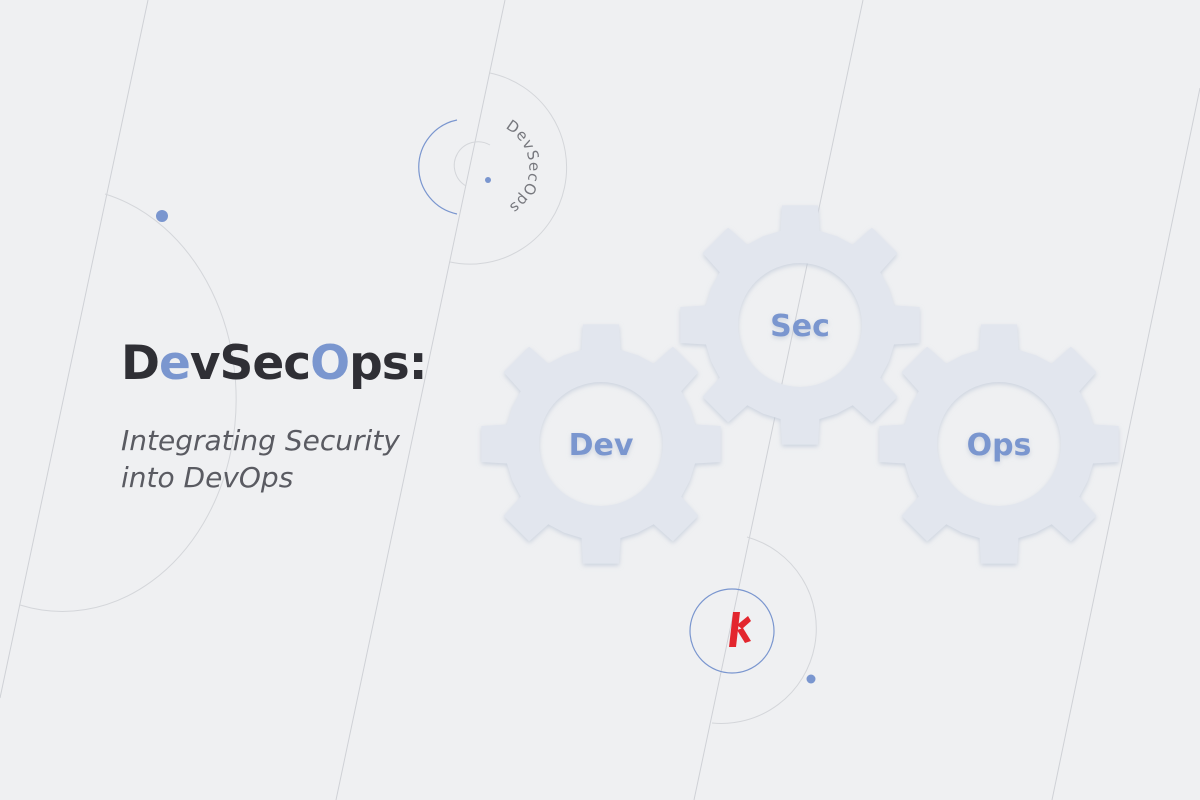  I want to click on subtitle-line-2: into DevOps, so click(207, 477).